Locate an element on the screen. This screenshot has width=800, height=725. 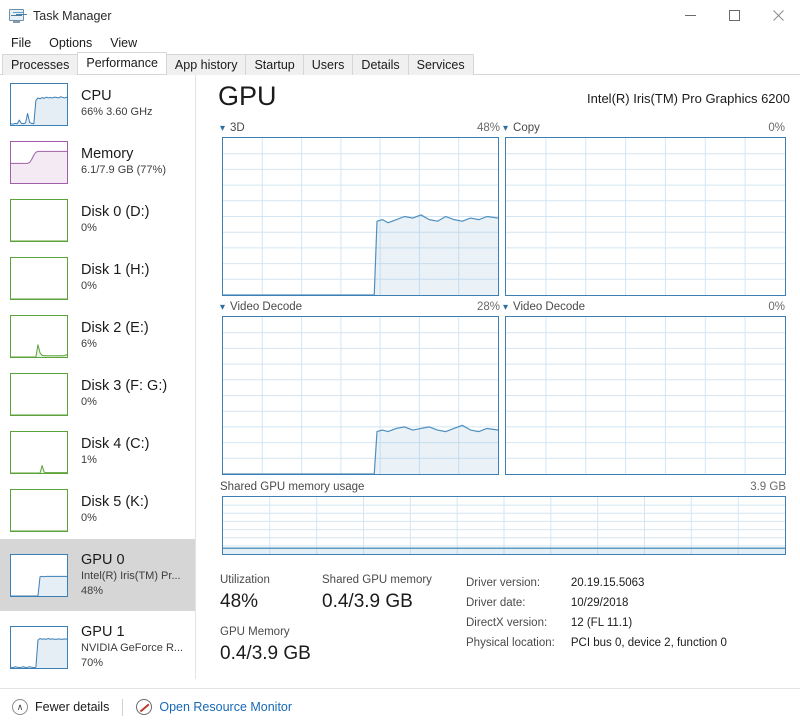
sidebar-item-gpu-0: GPU 0 Intel(R) Iris(TM) Pr... 48% is located at coordinates (97, 575).